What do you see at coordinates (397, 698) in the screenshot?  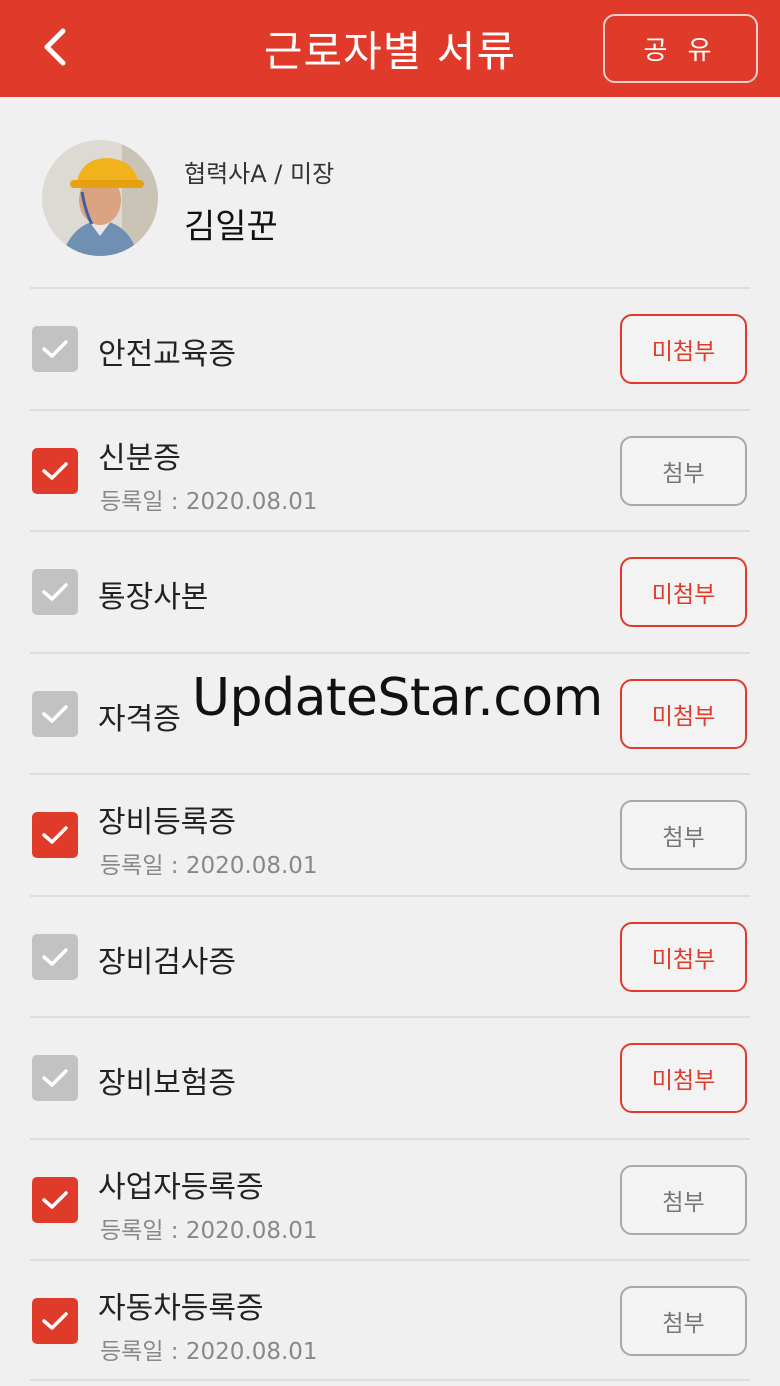 I see `watermark-text: UpdateStar.com` at bounding box center [397, 698].